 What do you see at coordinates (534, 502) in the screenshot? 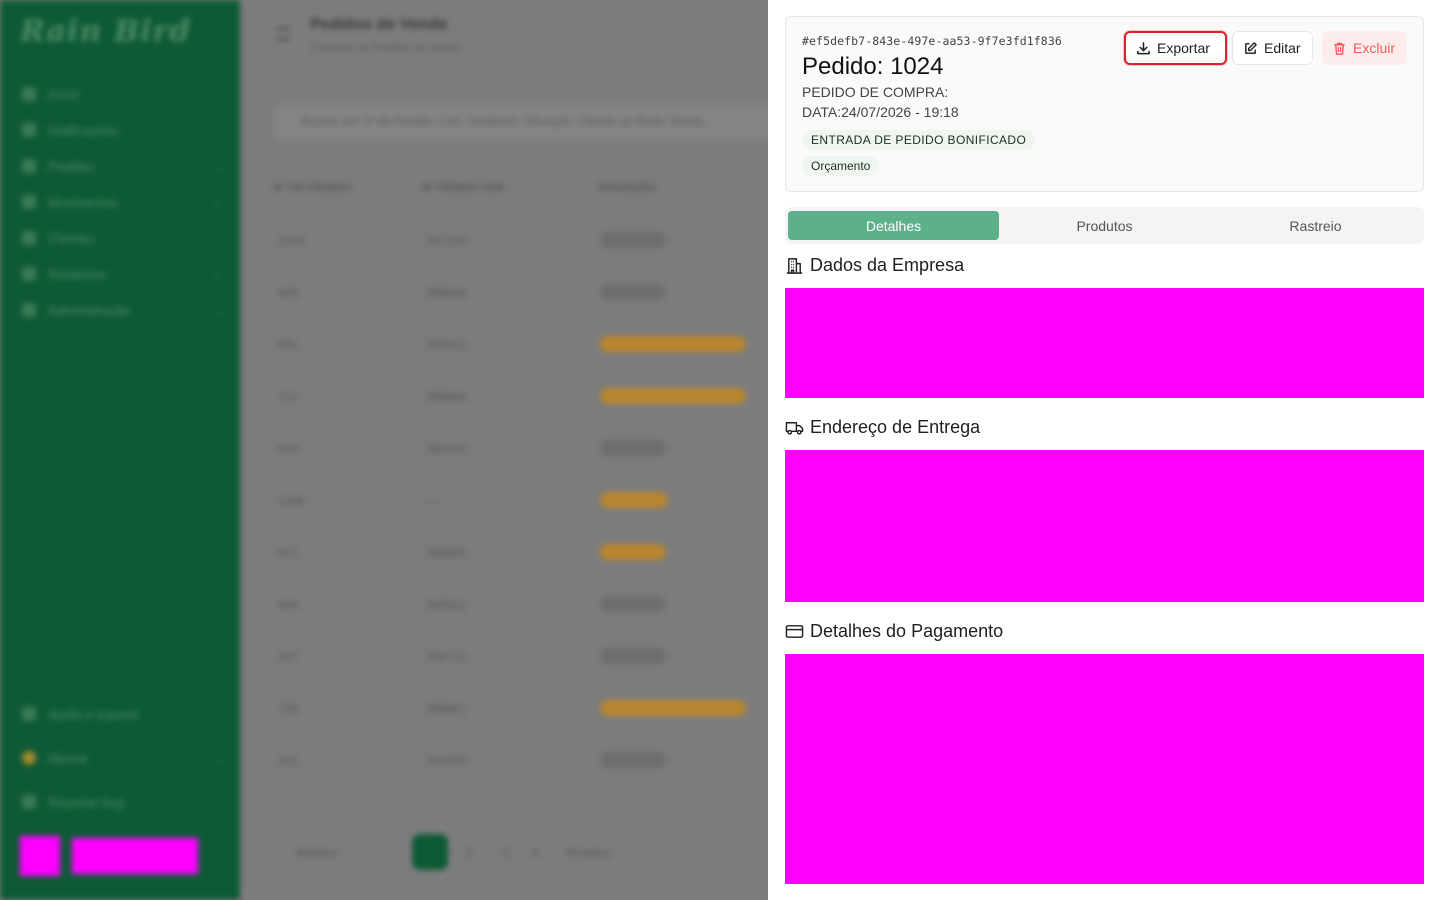
I see `table-row: 1008 —` at bounding box center [534, 502].